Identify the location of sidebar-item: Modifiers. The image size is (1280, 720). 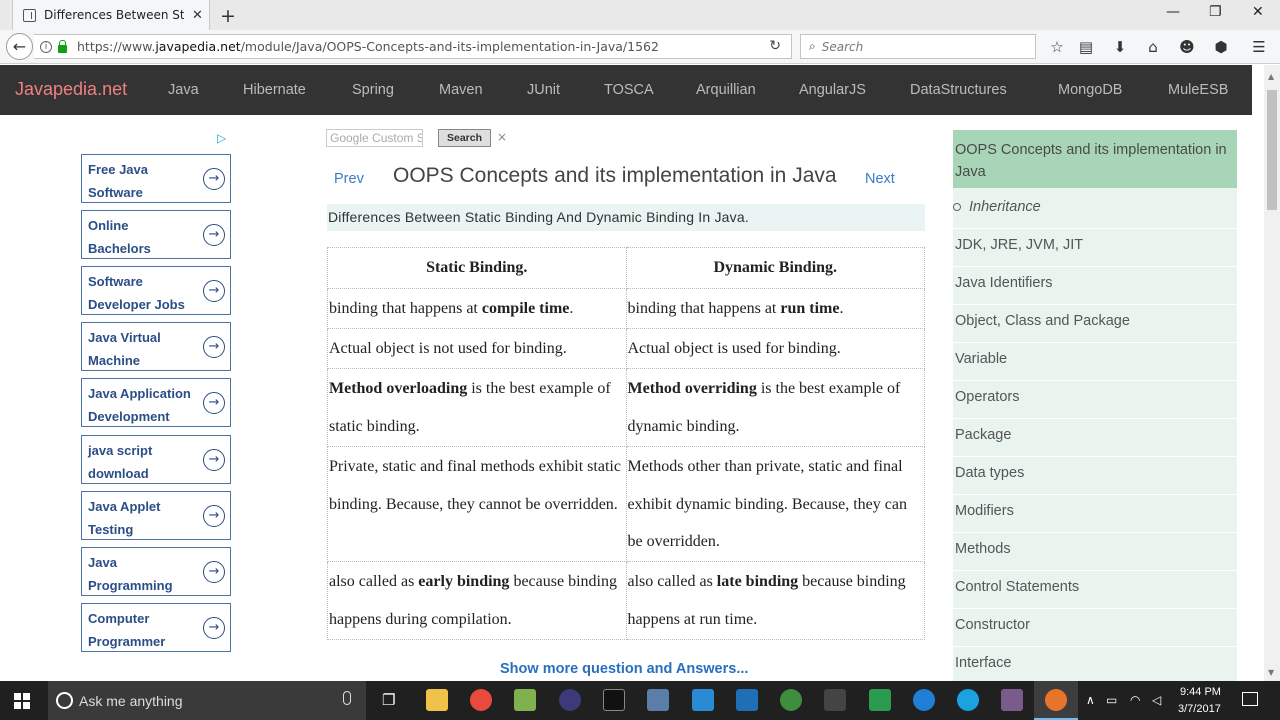
(1095, 513).